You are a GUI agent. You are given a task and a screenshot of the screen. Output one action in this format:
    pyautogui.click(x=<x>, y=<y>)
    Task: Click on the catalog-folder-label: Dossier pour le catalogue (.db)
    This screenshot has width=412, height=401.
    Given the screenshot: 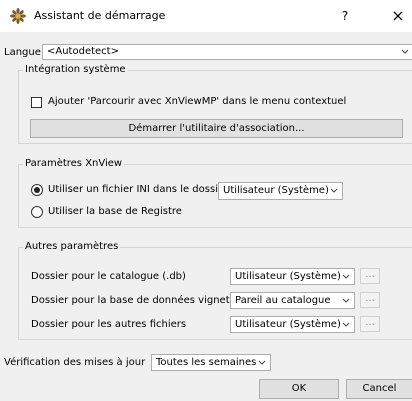 What is the action you would take?
    pyautogui.click(x=108, y=276)
    